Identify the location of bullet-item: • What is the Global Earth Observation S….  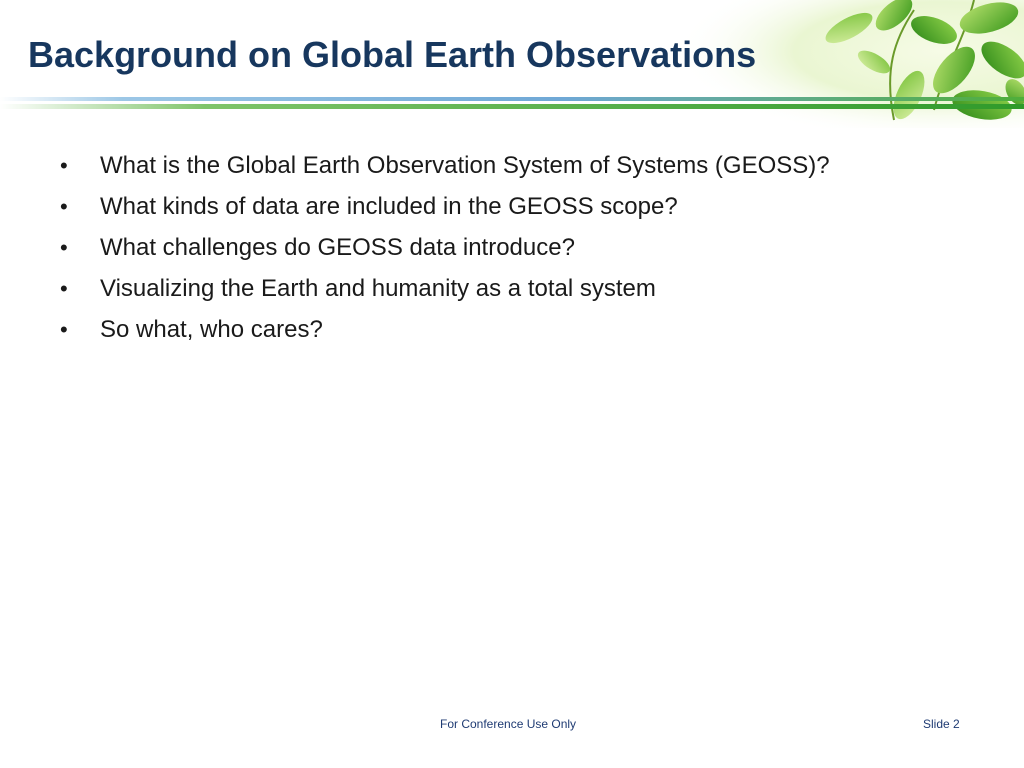
(460, 165).